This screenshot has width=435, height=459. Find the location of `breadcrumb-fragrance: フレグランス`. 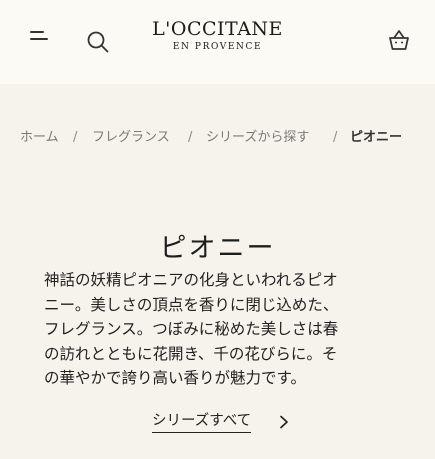

breadcrumb-fragrance: フレグランス is located at coordinates (131, 138).